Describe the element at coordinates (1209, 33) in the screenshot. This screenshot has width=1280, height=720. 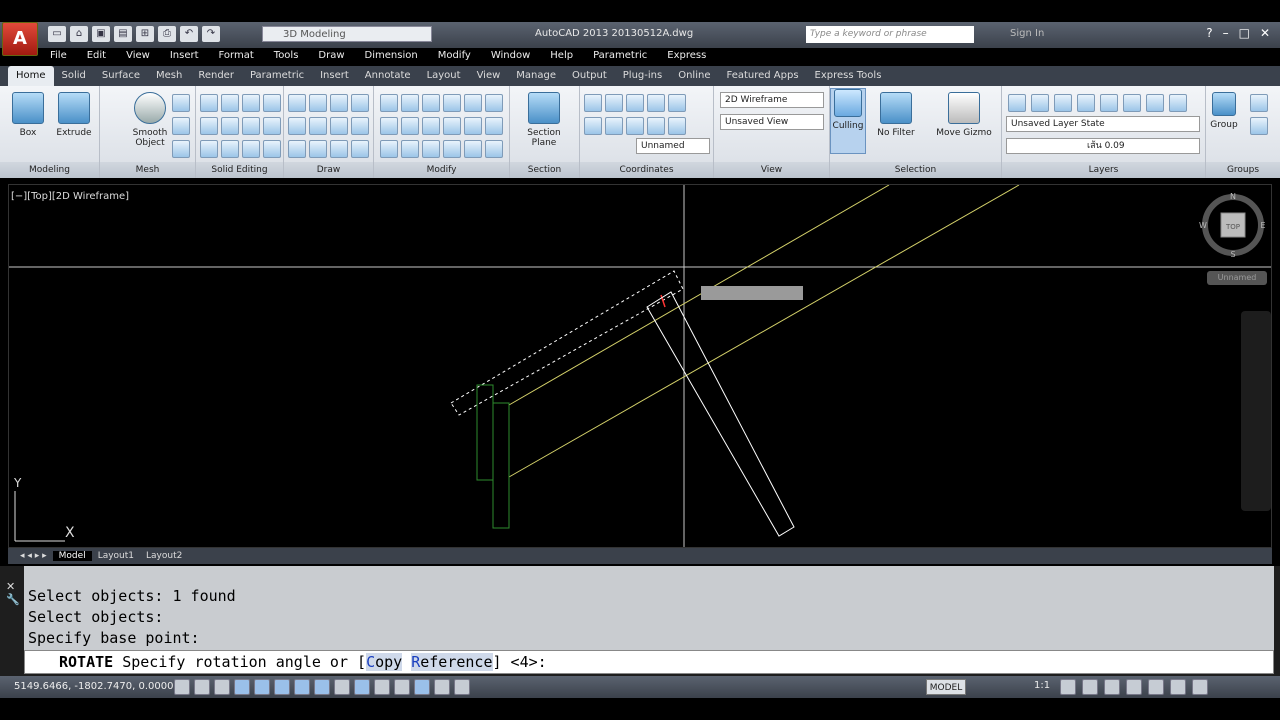
I see `help-icon: ?` at that location.